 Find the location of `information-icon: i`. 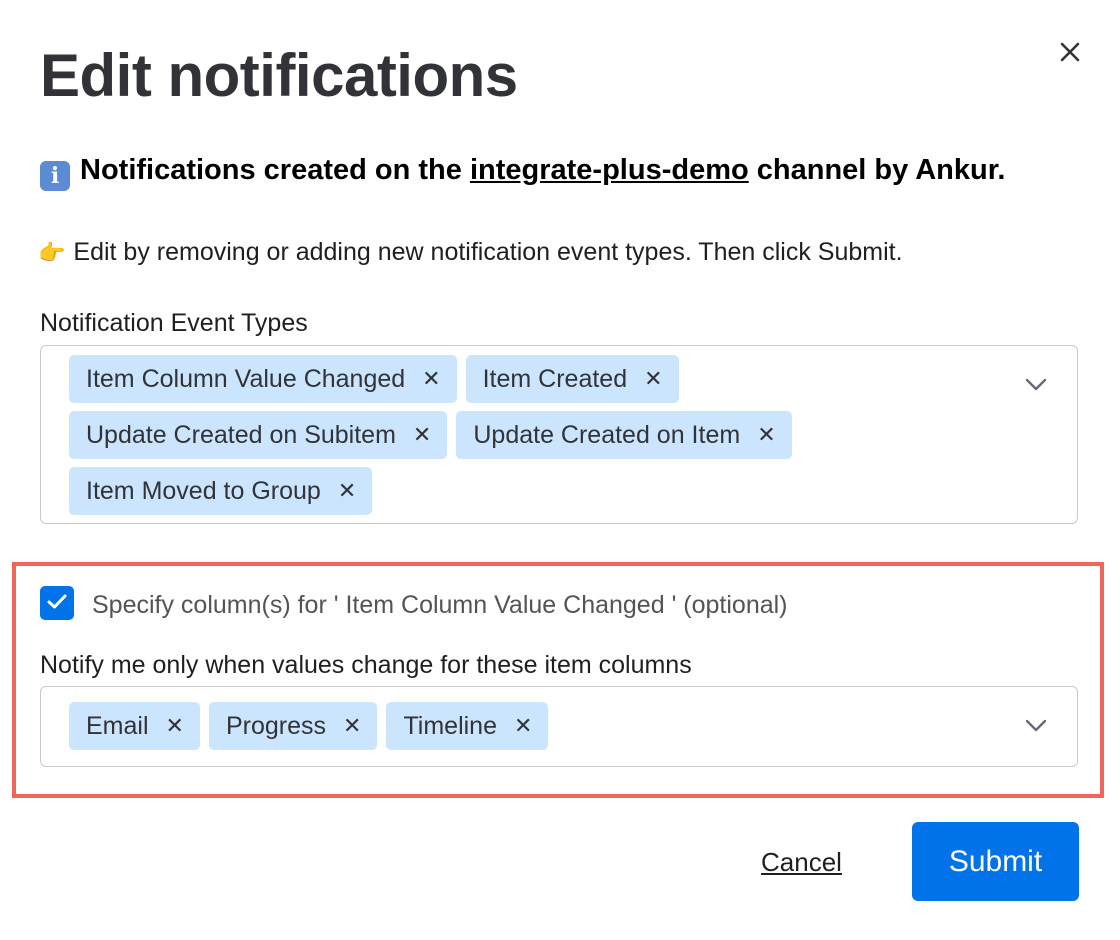

information-icon: i is located at coordinates (55, 176).